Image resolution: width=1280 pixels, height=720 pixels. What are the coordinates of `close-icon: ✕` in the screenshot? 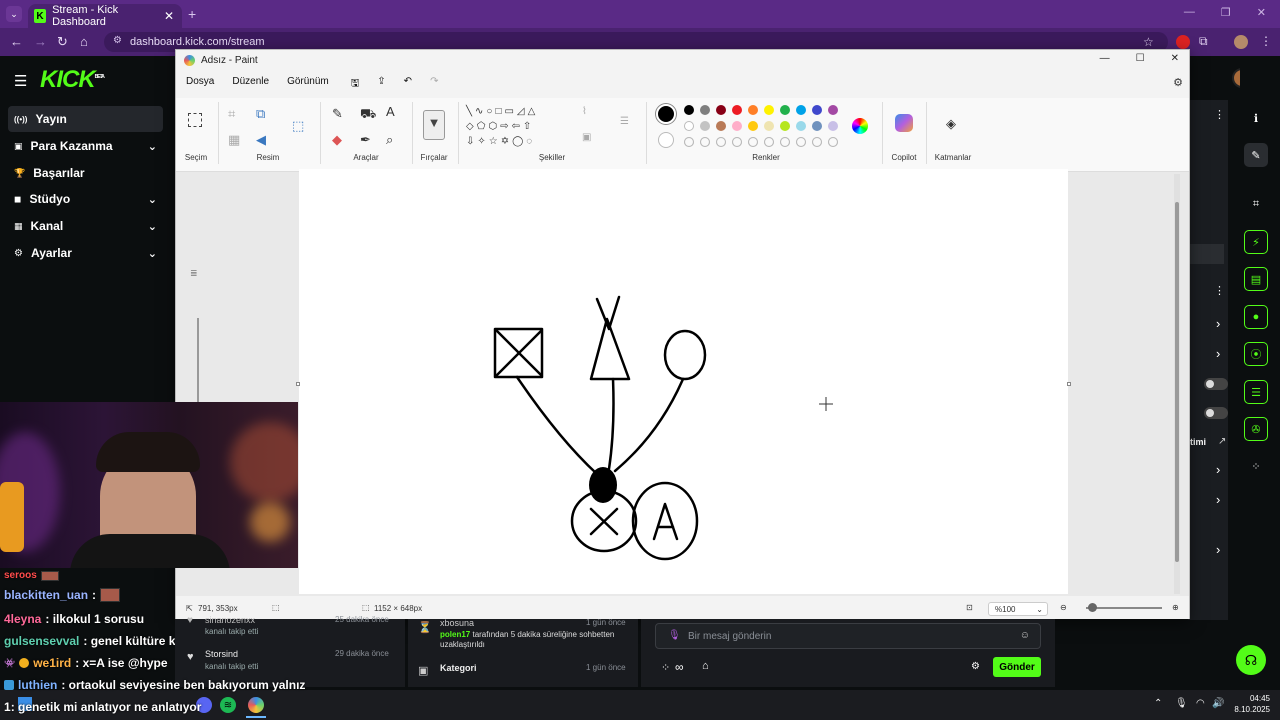 It's located at (1175, 58).